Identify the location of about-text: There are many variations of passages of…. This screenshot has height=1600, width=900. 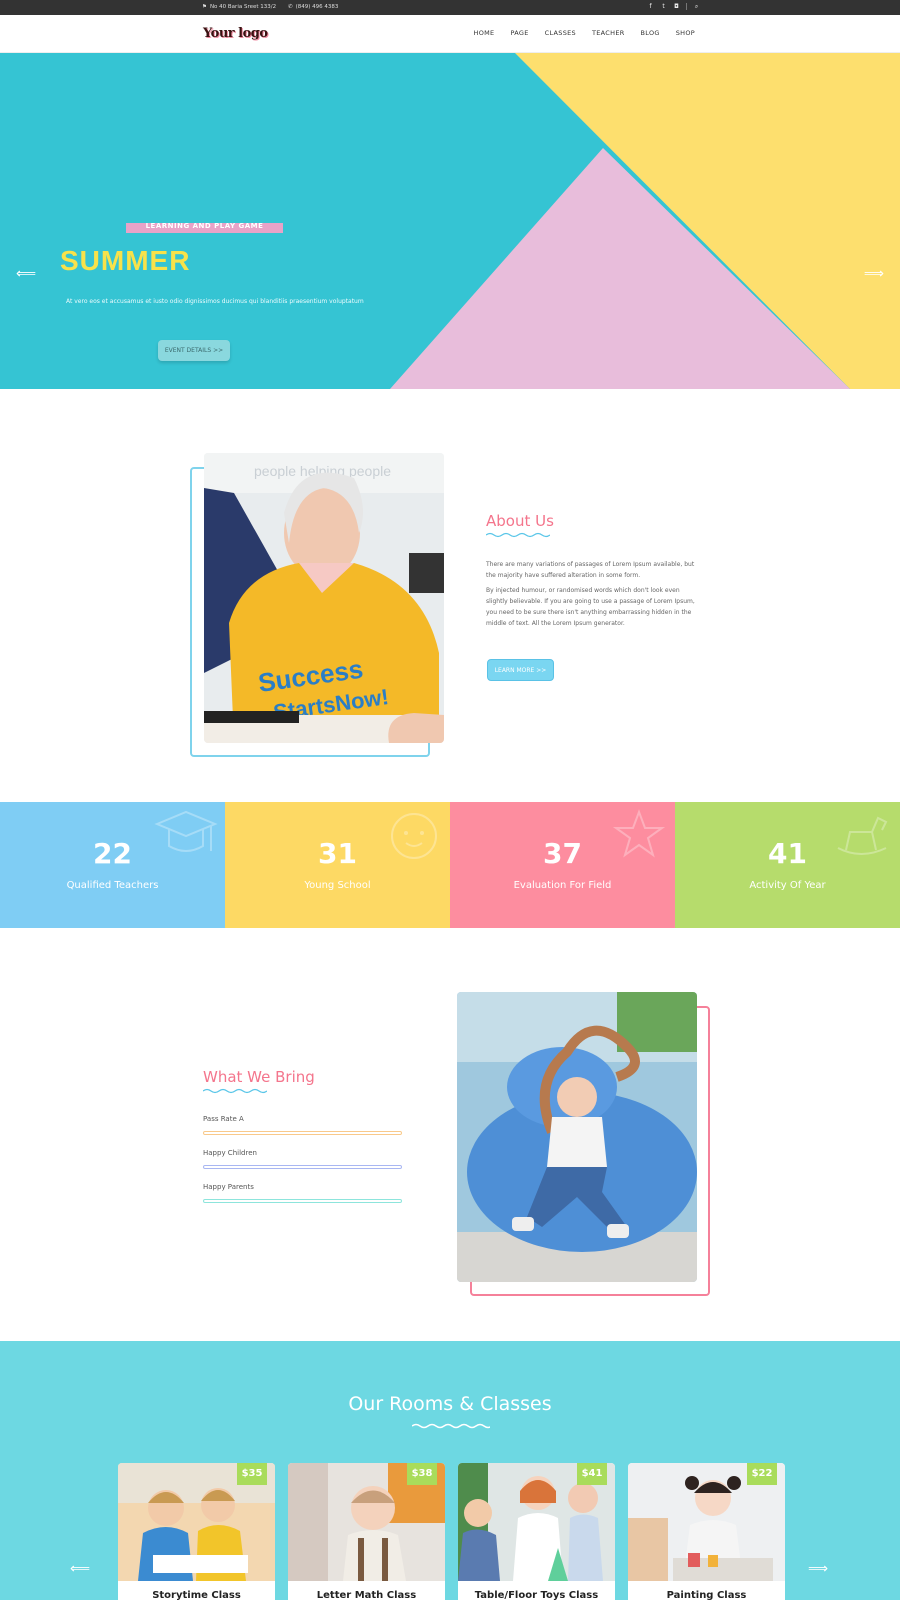
(592, 596).